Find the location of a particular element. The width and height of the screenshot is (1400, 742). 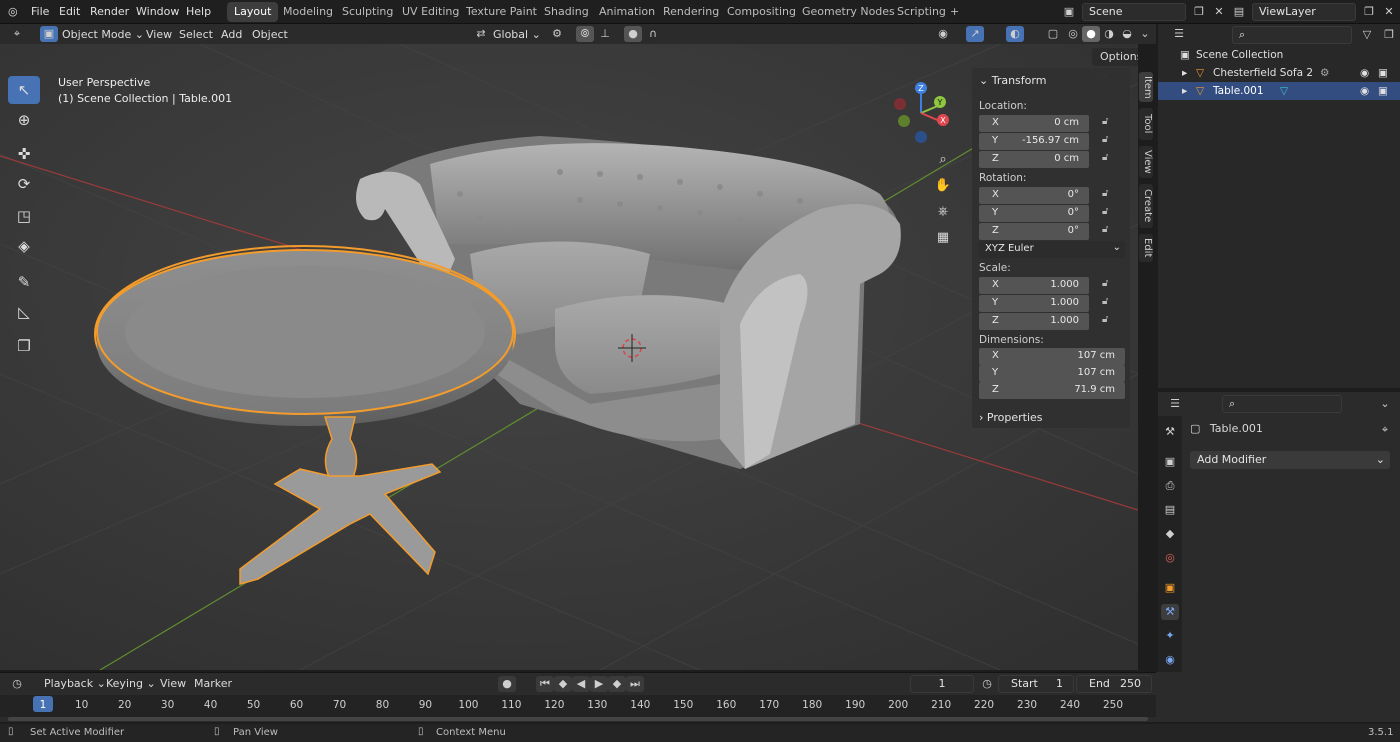

outliner-scene-collection: ▣ Scene Collection is located at coordinates (1279, 55).